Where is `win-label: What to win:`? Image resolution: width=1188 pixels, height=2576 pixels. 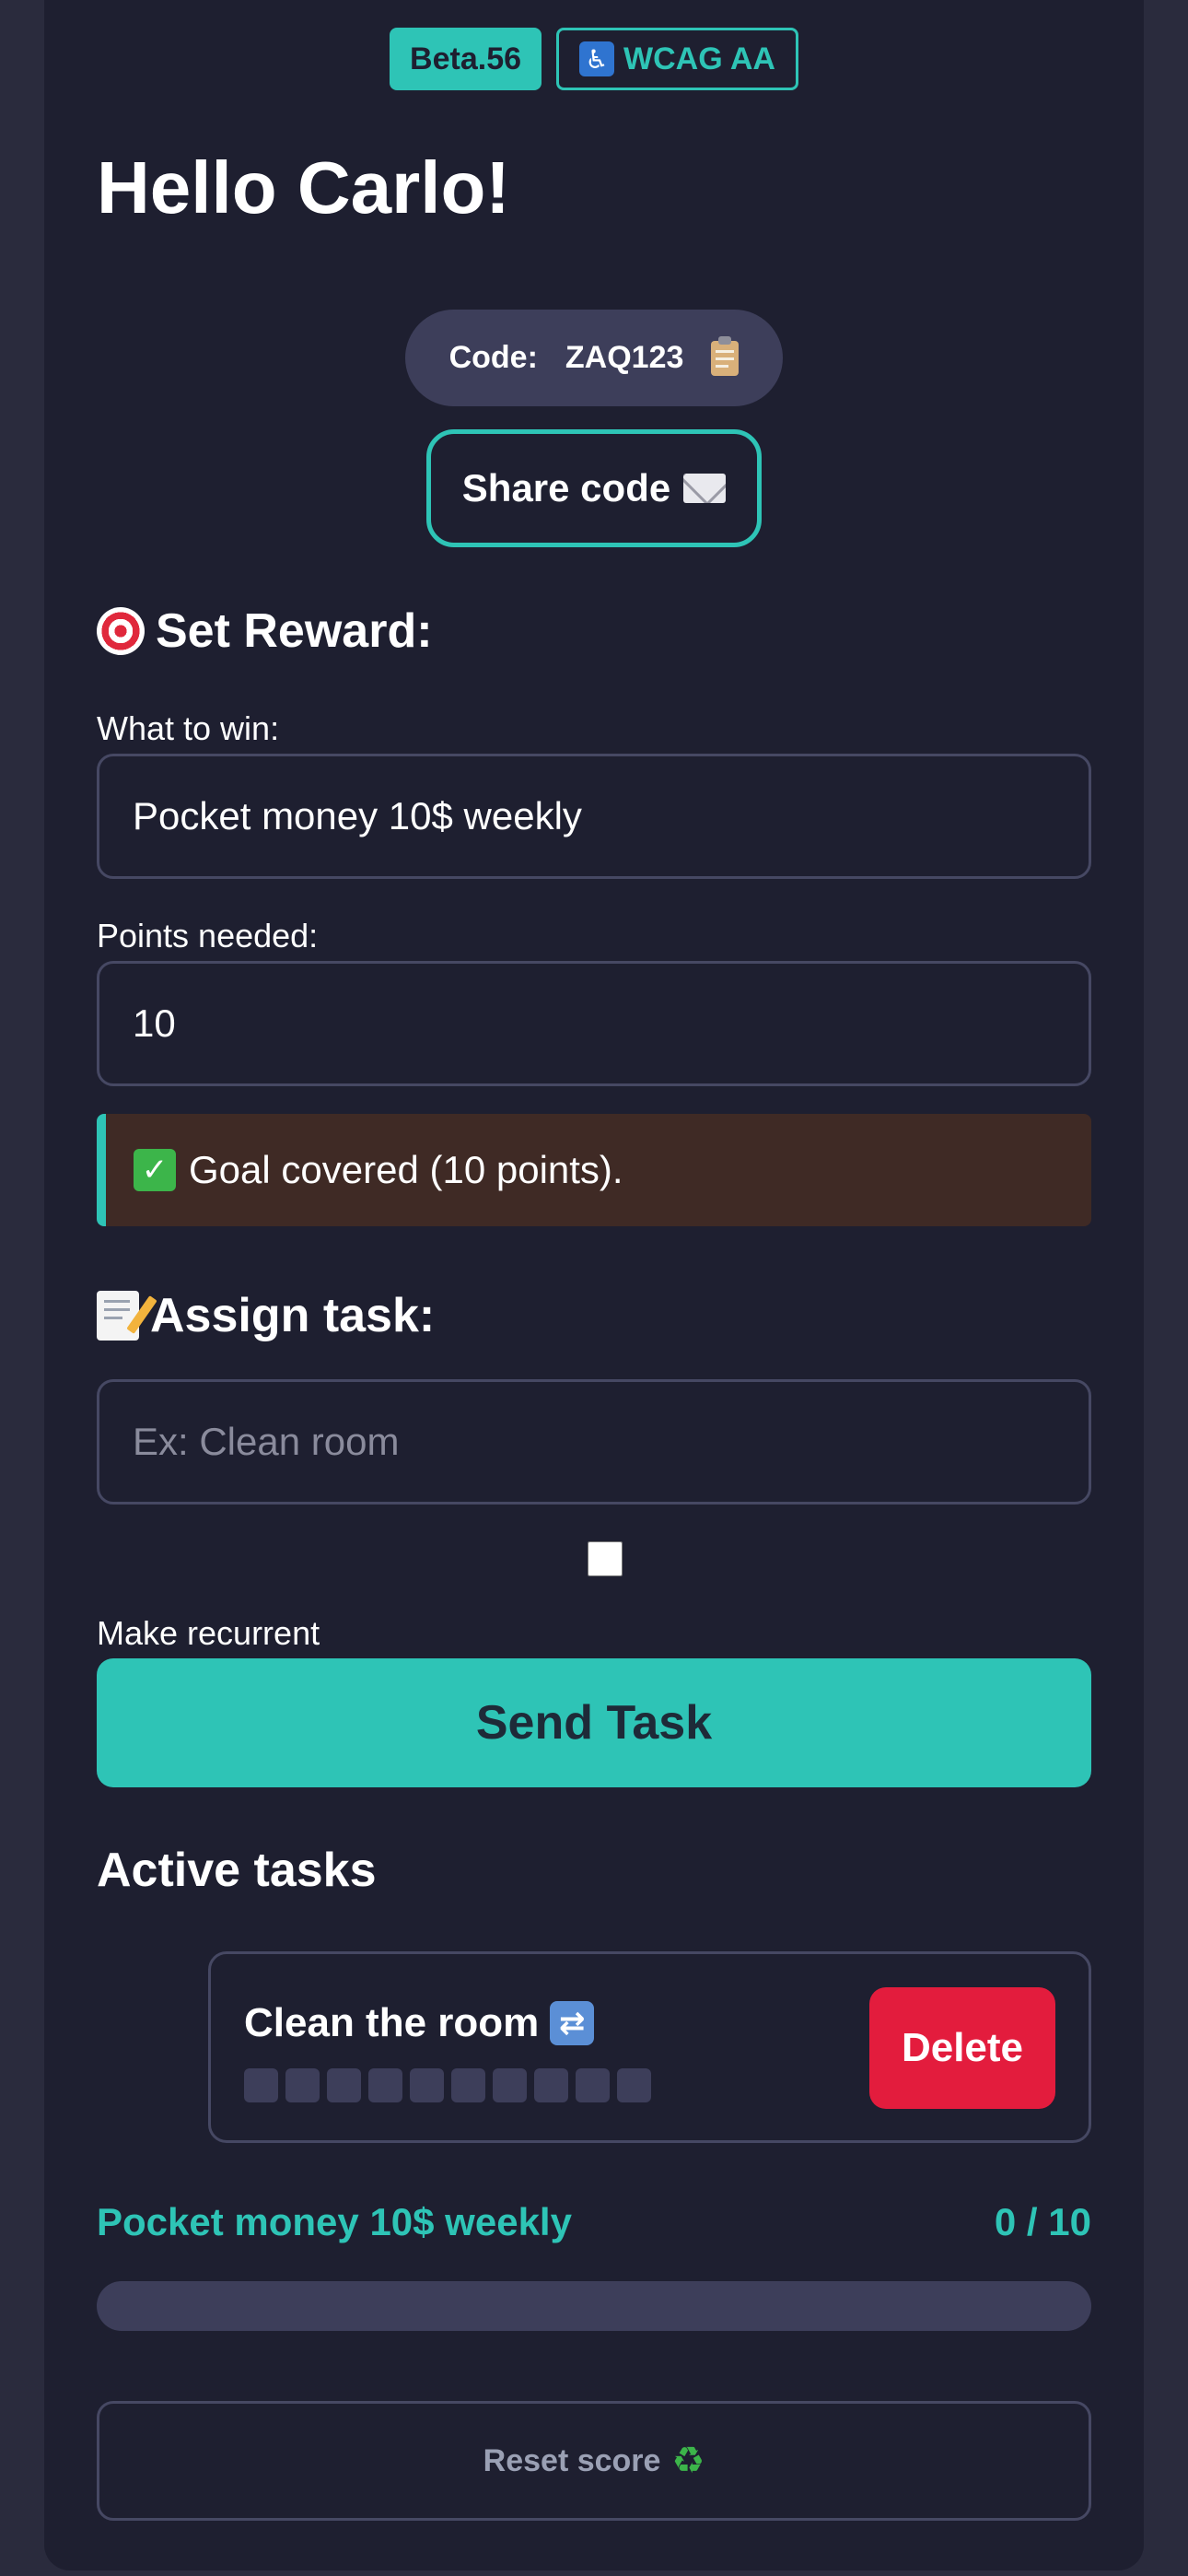 win-label: What to win: is located at coordinates (189, 728).